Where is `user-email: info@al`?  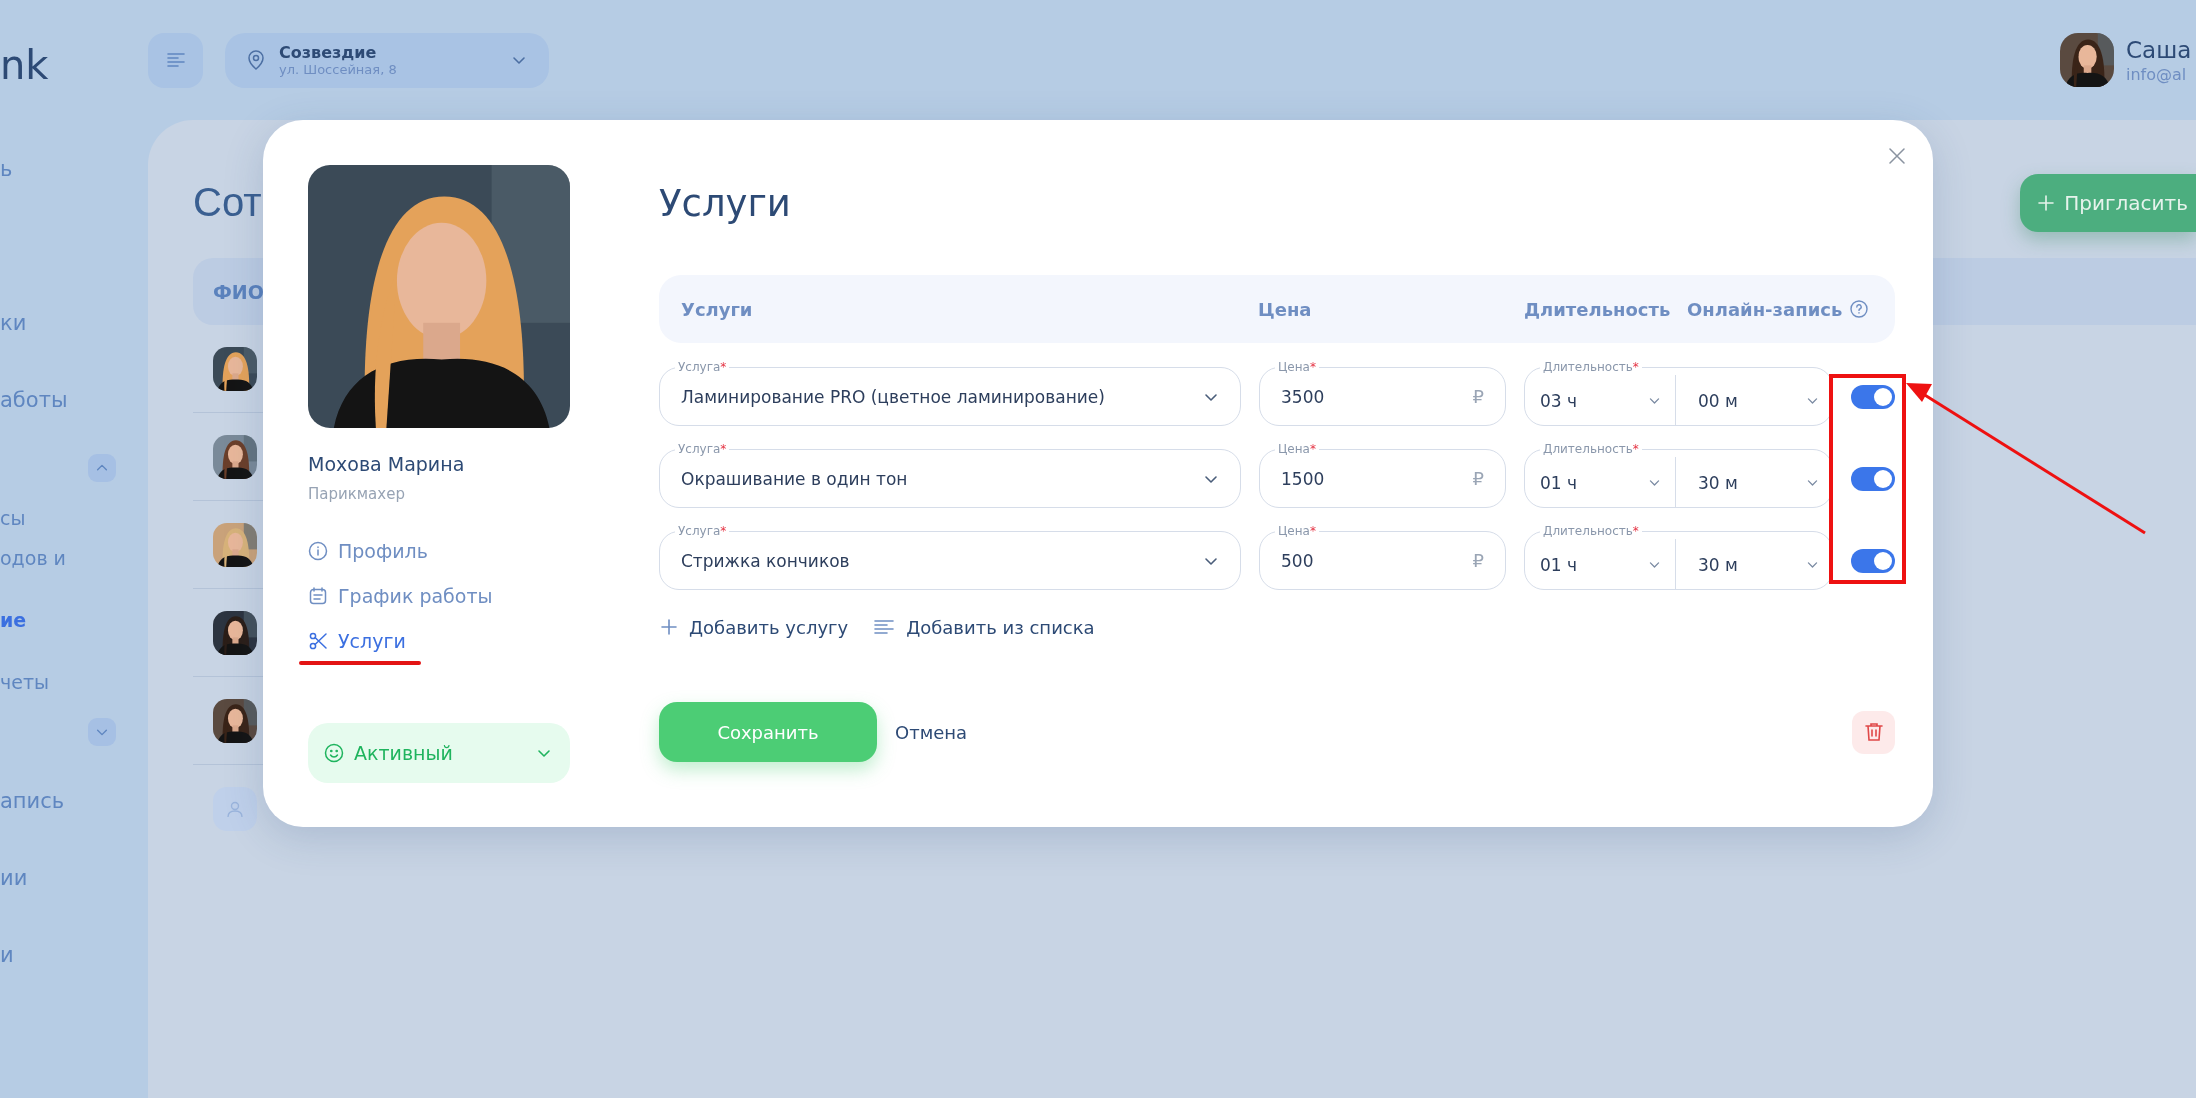
user-email: info@al is located at coordinates (2157, 74).